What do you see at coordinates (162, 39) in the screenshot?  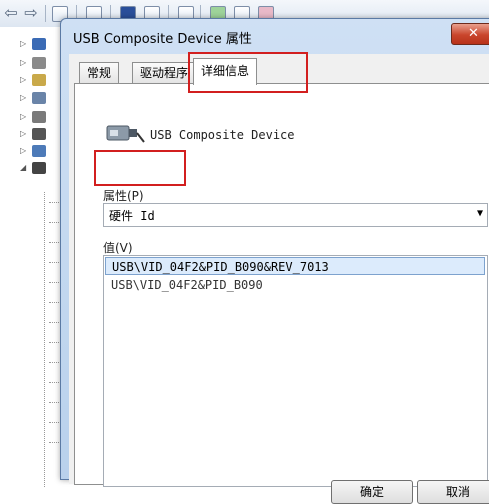 I see `dialog-title: USB Composite Device 属性` at bounding box center [162, 39].